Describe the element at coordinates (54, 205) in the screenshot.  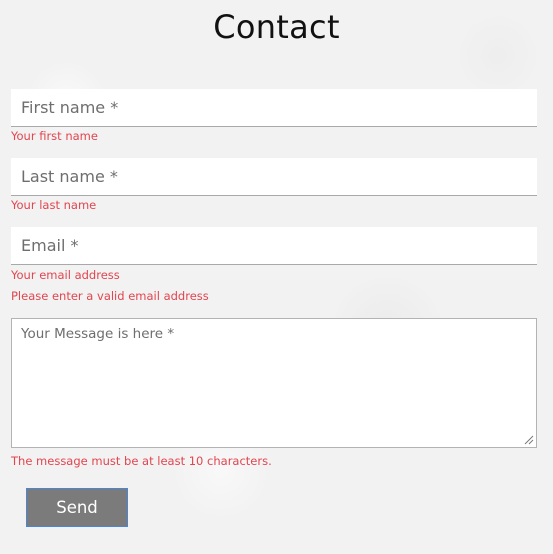
I see `last-name-error: Your last name` at that location.